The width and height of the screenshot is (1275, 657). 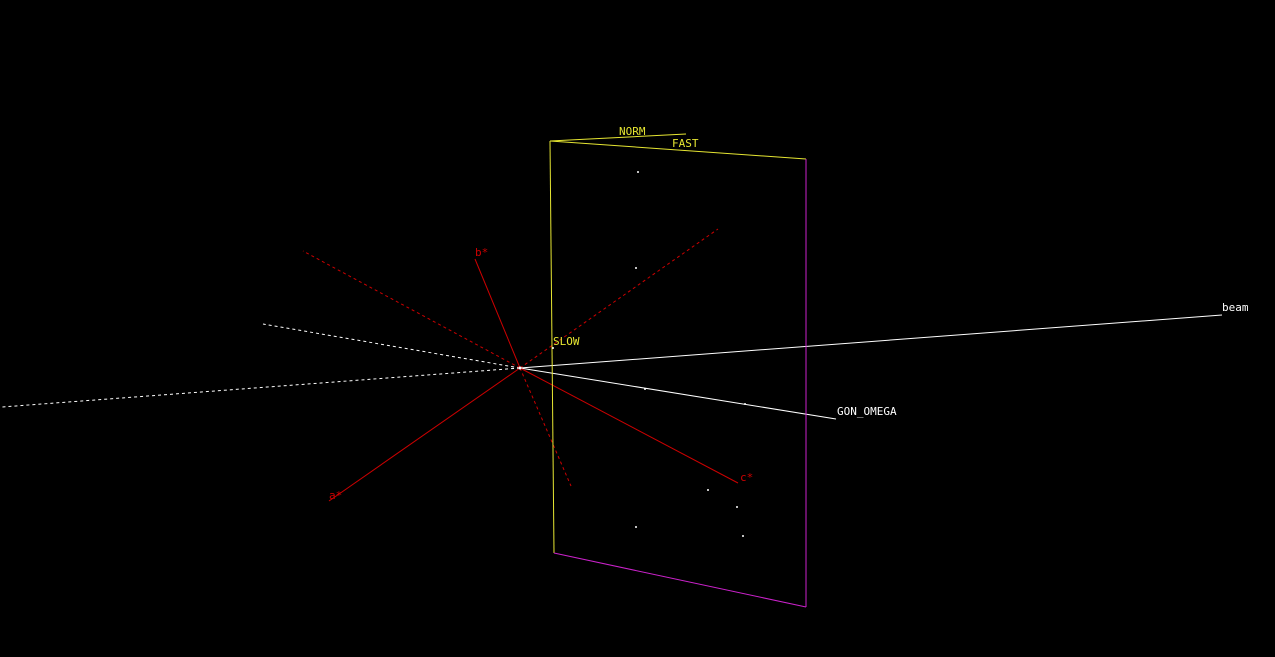 What do you see at coordinates (566, 341) in the screenshot?
I see `slow-label: SLOW` at bounding box center [566, 341].